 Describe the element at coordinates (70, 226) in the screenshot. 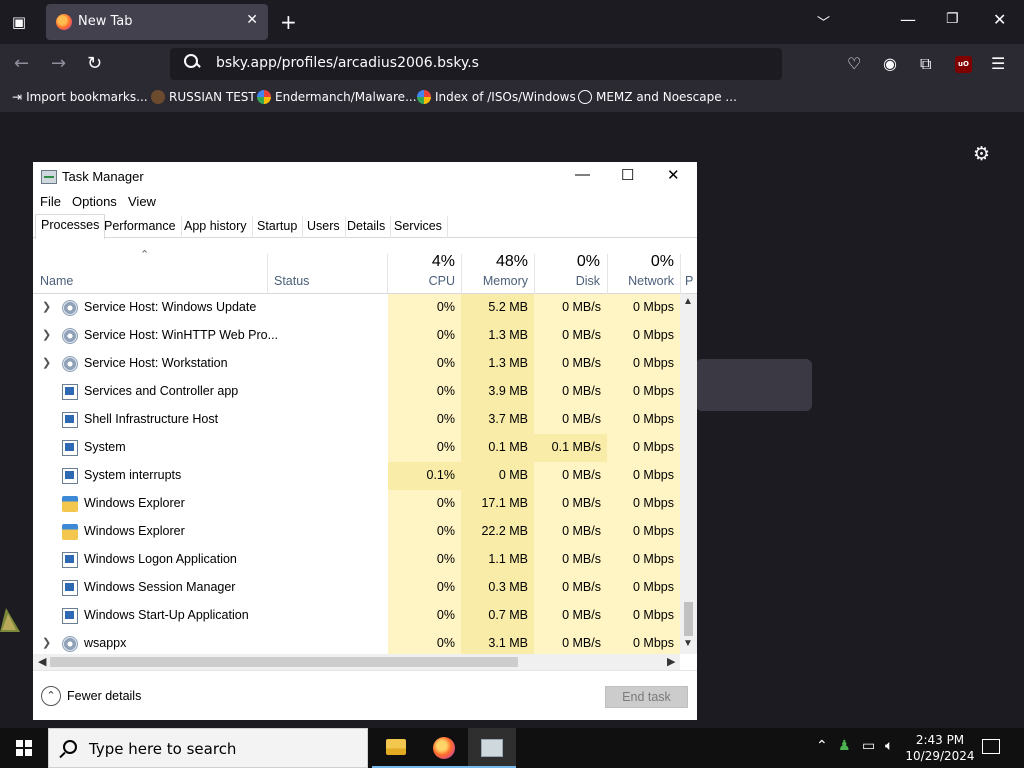

I see `tab-processes: Processes` at that location.